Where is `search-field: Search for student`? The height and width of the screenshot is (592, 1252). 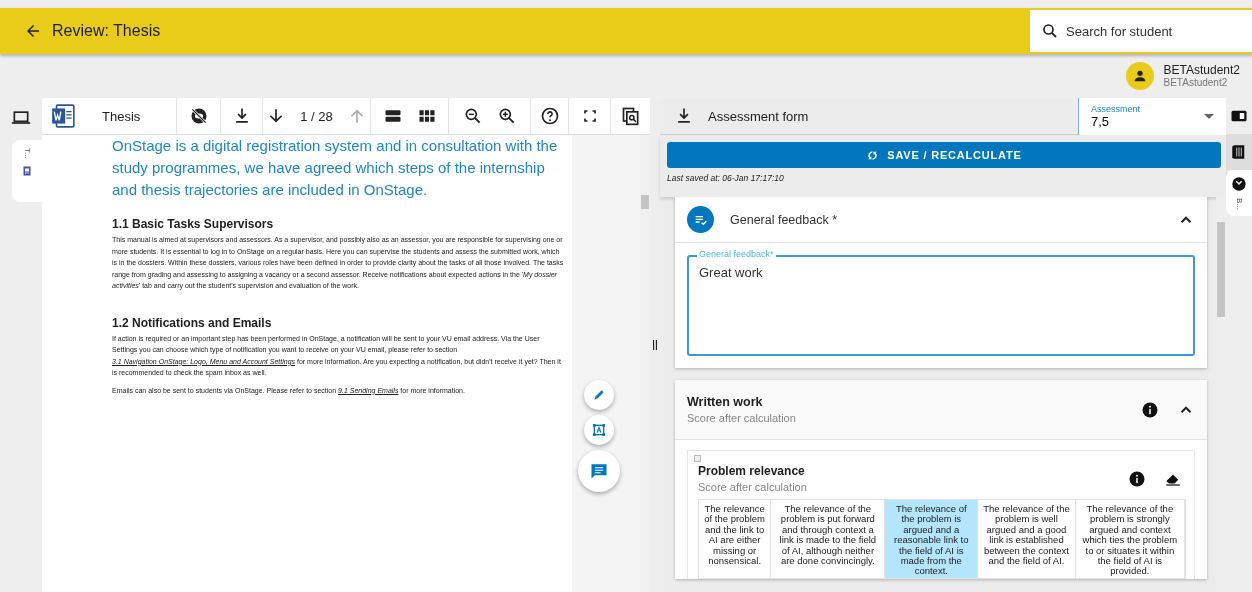
search-field: Search for student is located at coordinates (1141, 31).